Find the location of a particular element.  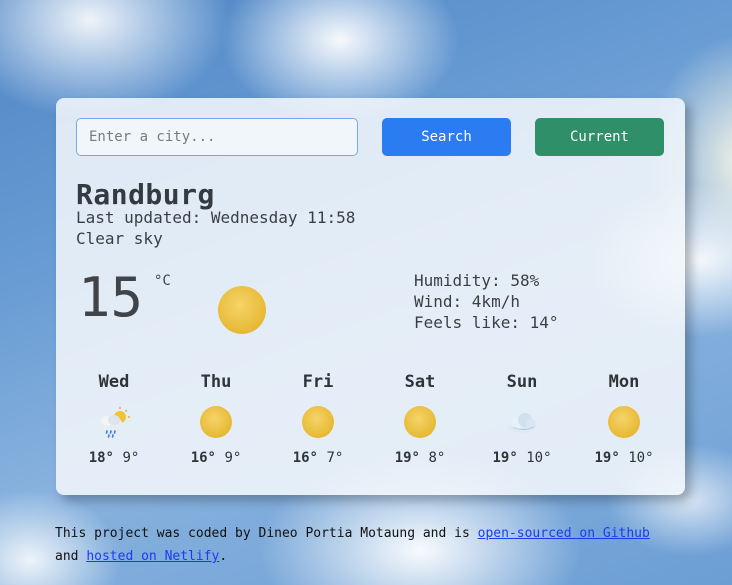

forecast-day-name: Sun is located at coordinates (522, 382).